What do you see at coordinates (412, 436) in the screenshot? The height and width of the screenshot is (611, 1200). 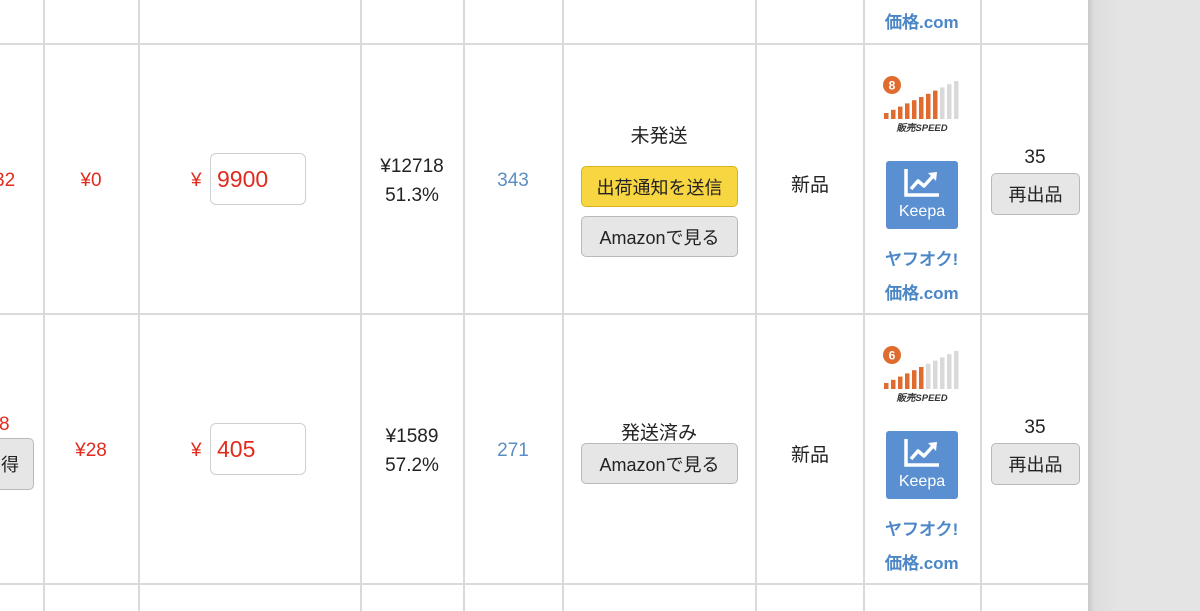 I see `amazon-price: ¥1589` at bounding box center [412, 436].